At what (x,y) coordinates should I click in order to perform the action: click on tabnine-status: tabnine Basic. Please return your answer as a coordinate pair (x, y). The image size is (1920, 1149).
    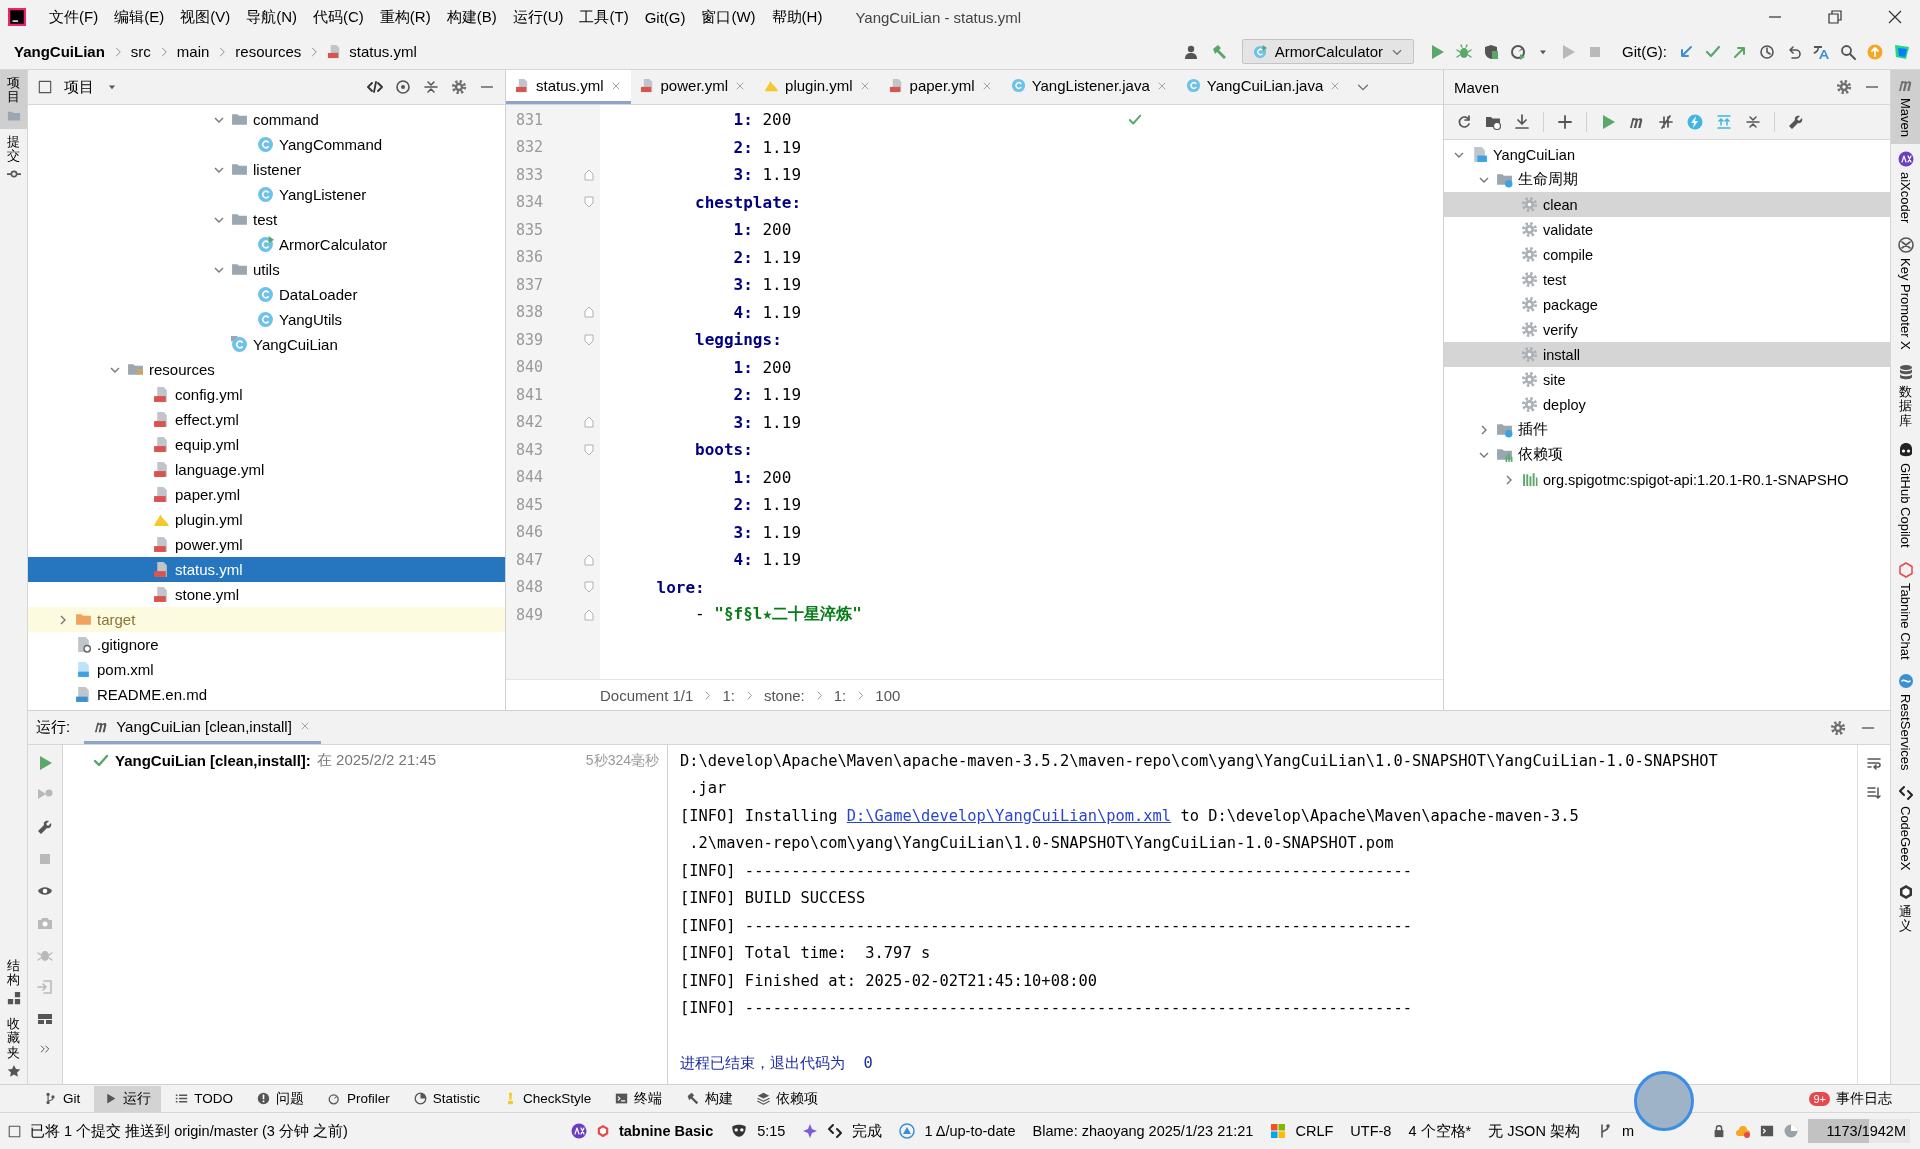
    Looking at the image, I should click on (666, 1131).